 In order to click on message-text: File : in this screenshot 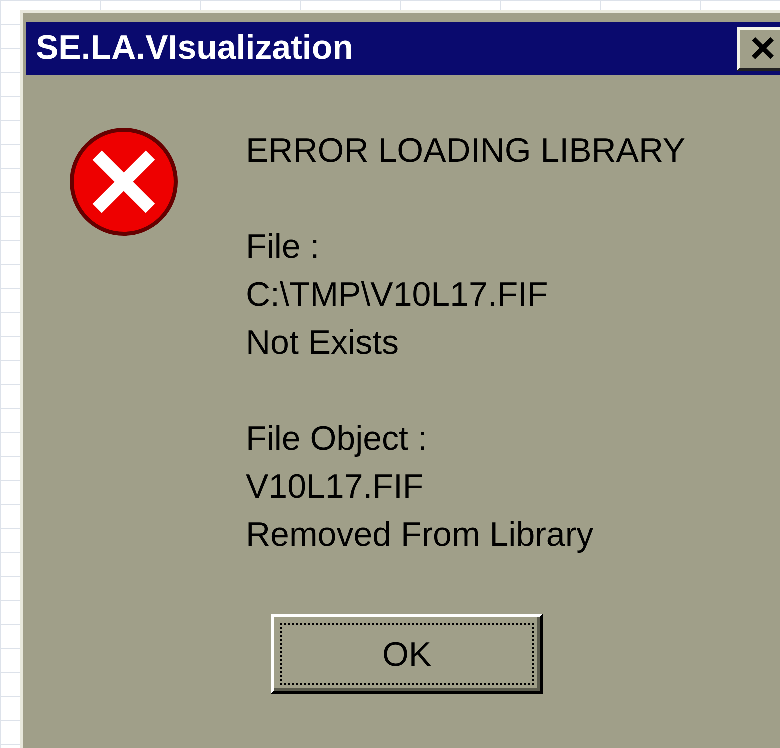, I will do `click(283, 247)`.